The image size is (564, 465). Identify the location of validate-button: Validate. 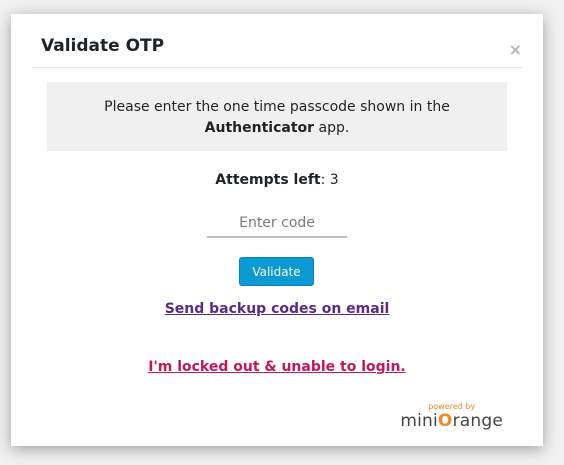
(276, 271).